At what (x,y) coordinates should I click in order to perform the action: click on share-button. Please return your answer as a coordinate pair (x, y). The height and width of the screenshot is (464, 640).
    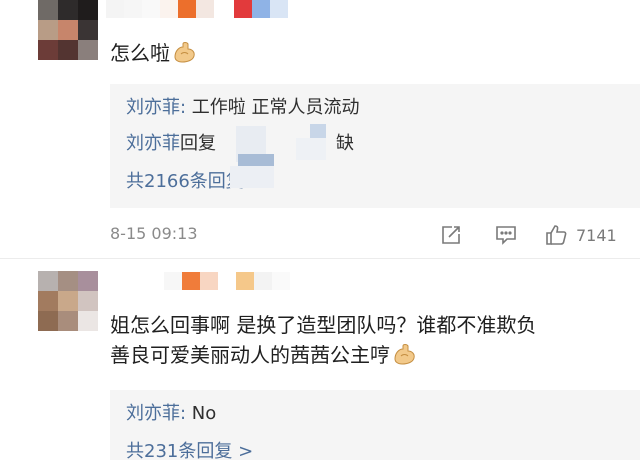
    Looking at the image, I should click on (451, 235).